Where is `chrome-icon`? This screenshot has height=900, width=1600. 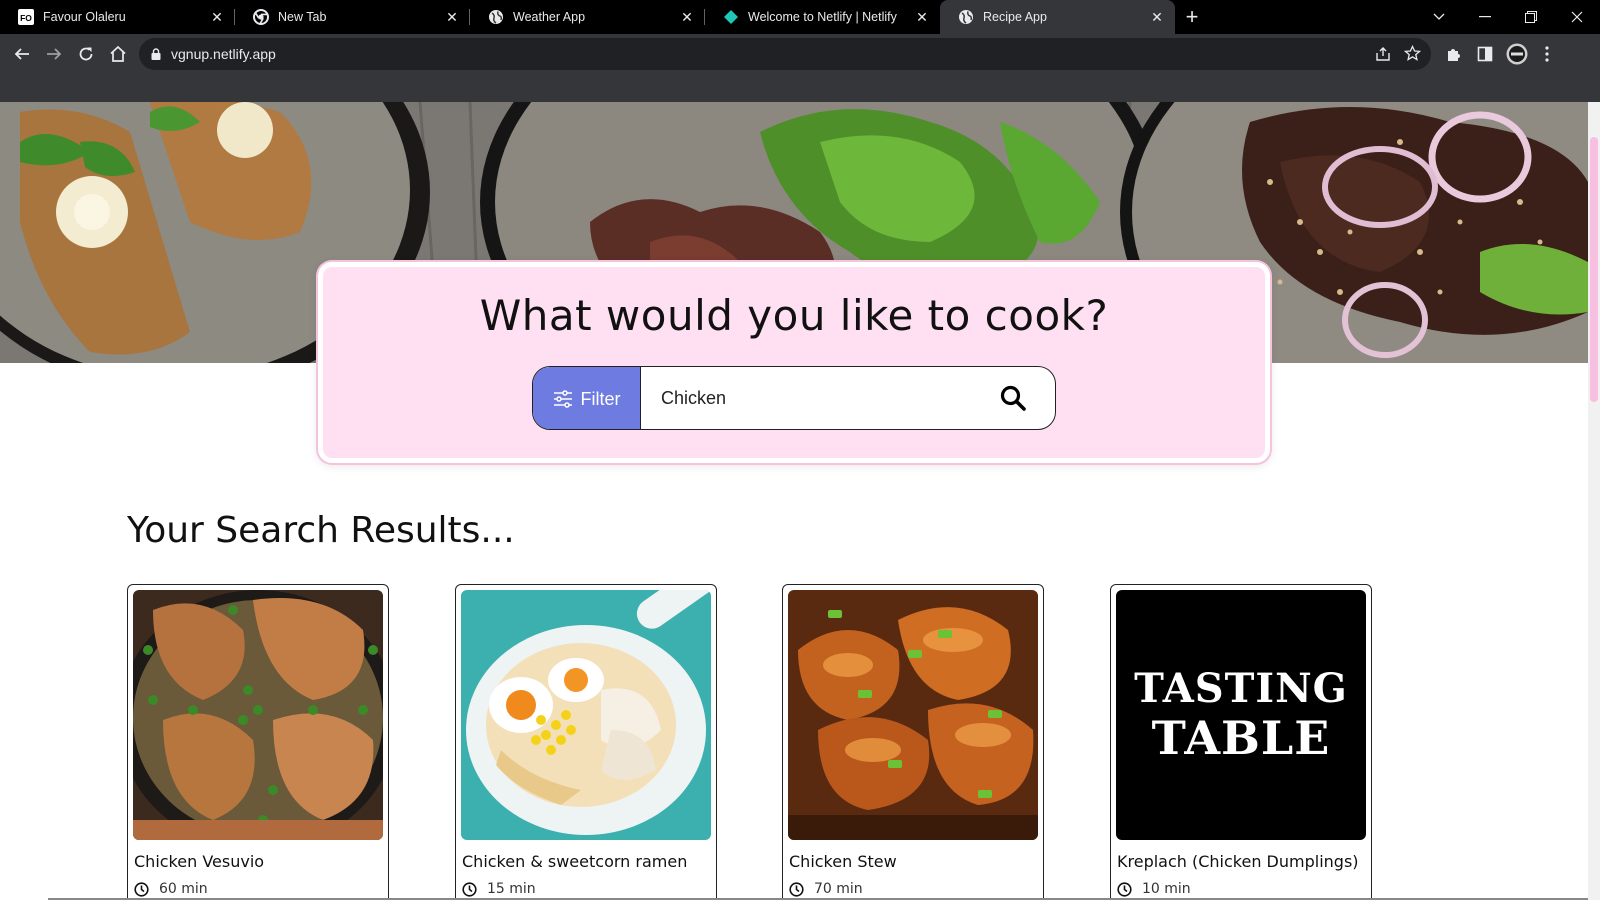
chrome-icon is located at coordinates (261, 17).